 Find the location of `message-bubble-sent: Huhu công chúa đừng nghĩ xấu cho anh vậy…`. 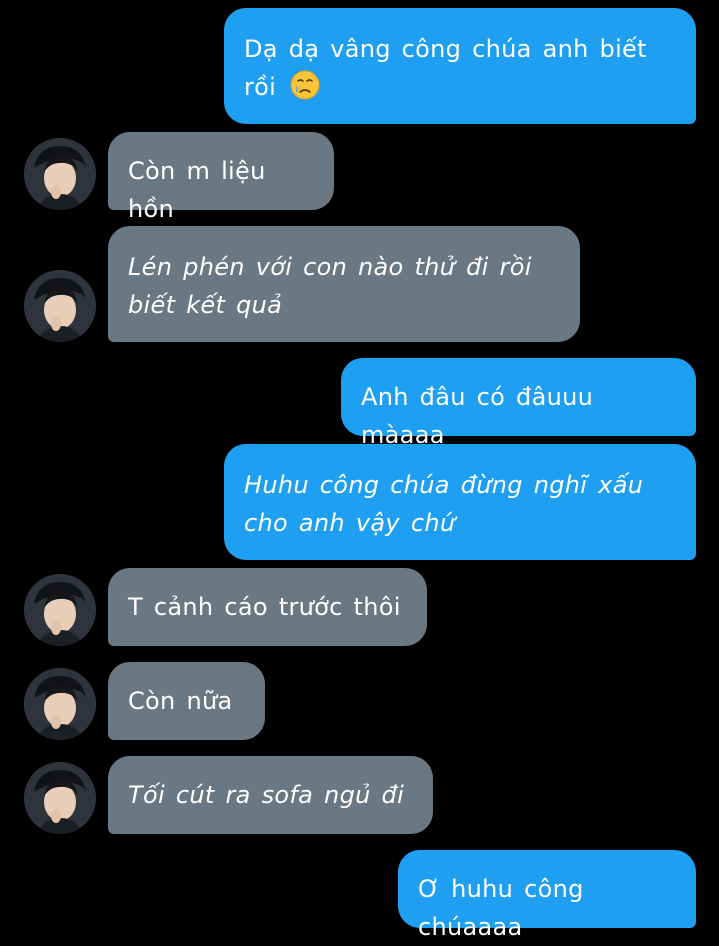

message-bubble-sent: Huhu công chúa đừng nghĩ xấu cho anh vậy… is located at coordinates (460, 502).